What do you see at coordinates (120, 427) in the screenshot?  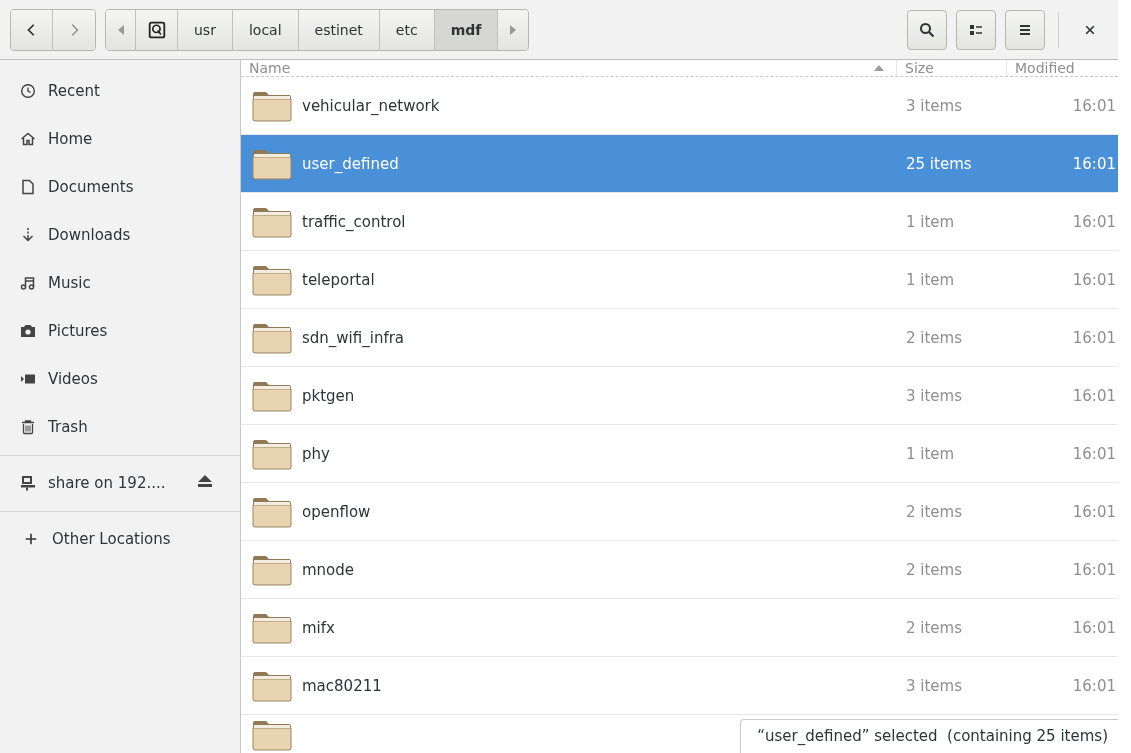 I see `sidebar-item: Trash` at bounding box center [120, 427].